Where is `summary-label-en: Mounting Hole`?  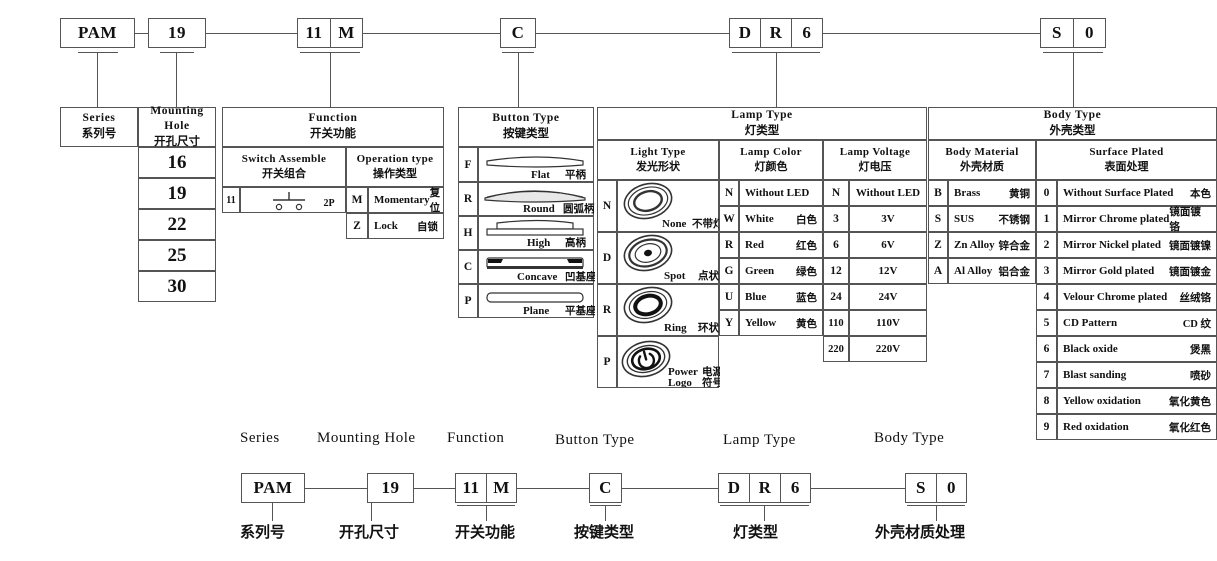 summary-label-en: Mounting Hole is located at coordinates (366, 438).